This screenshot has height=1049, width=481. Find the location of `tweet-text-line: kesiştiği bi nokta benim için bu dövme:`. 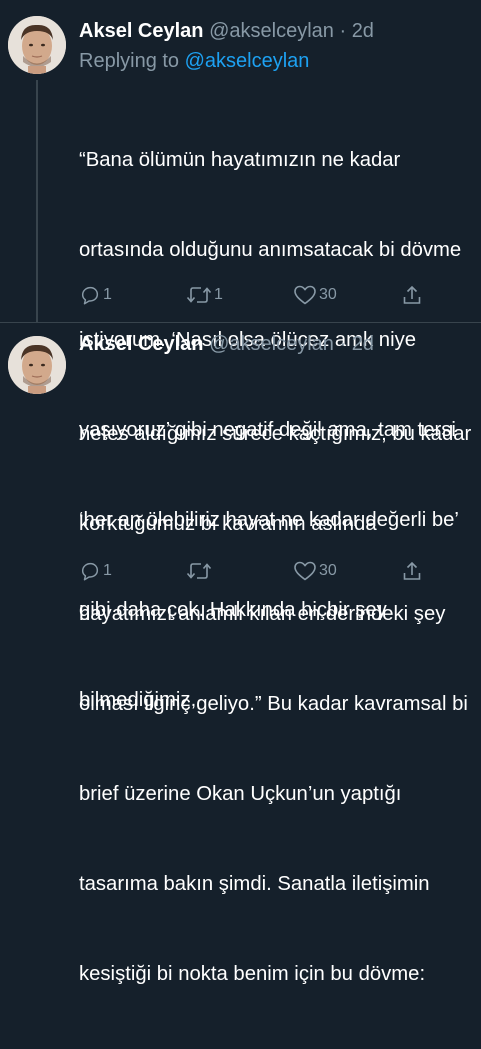

tweet-text-line: kesiştiği bi nokta benim için bu dövme: is located at coordinates (252, 974).